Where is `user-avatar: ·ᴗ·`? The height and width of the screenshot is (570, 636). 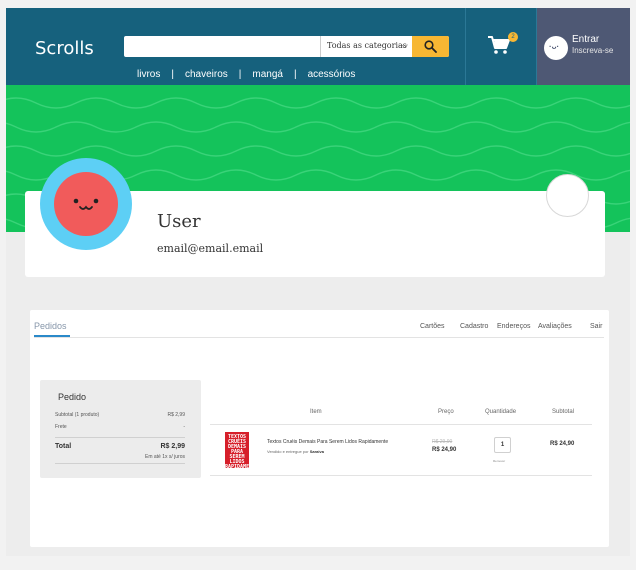
user-avatar: ·ᴗ· is located at coordinates (556, 48).